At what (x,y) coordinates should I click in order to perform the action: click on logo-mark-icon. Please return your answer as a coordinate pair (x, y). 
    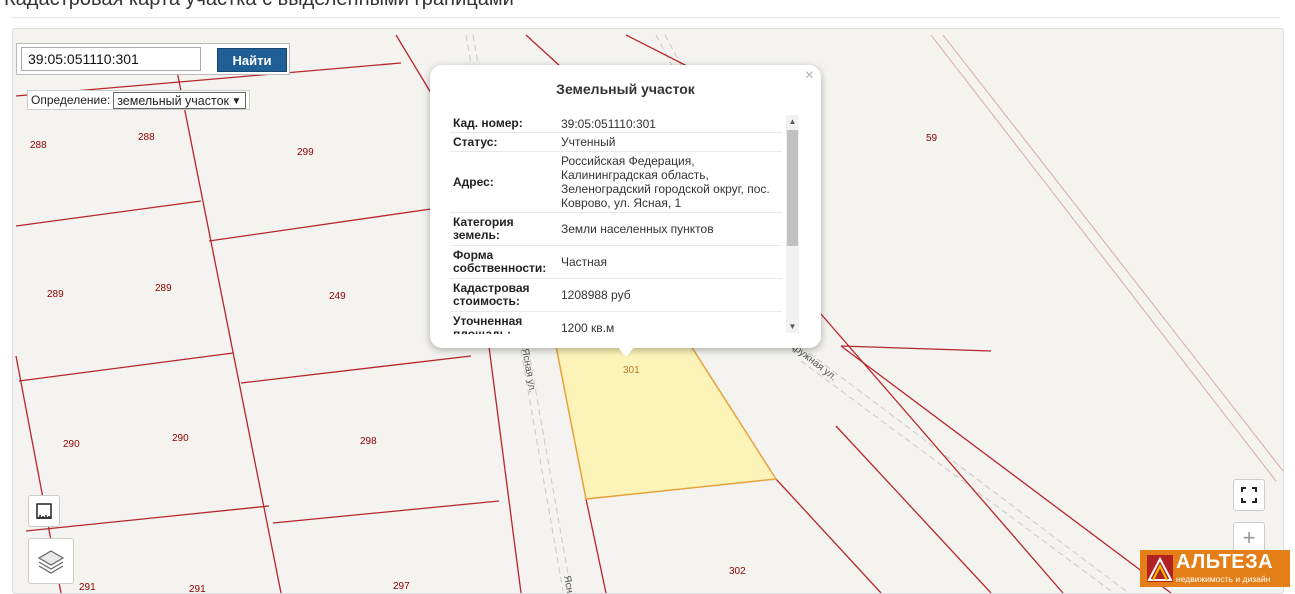
    Looking at the image, I should click on (1160, 568).